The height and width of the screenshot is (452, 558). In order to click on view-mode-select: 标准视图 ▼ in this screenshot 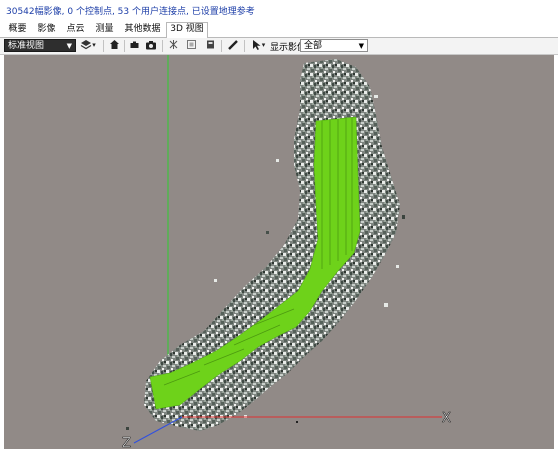, I will do `click(40, 45)`.